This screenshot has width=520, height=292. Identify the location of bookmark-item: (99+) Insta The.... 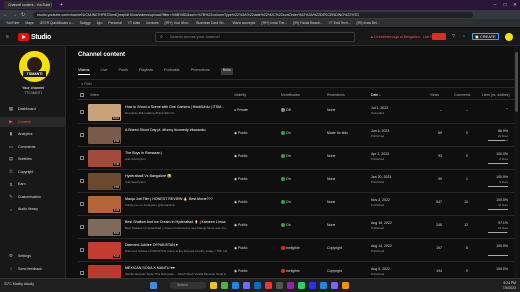
(274, 23).